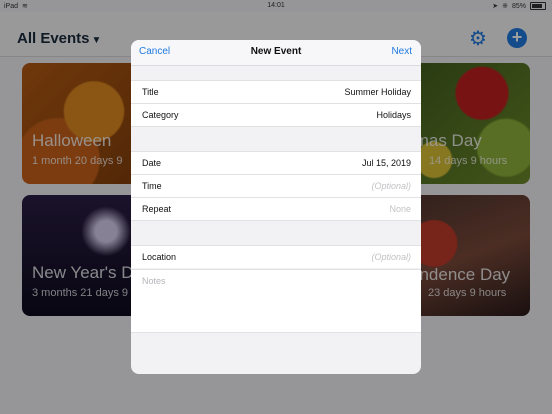  Describe the element at coordinates (391, 257) in the screenshot. I see `location-field: (Optional)` at that location.